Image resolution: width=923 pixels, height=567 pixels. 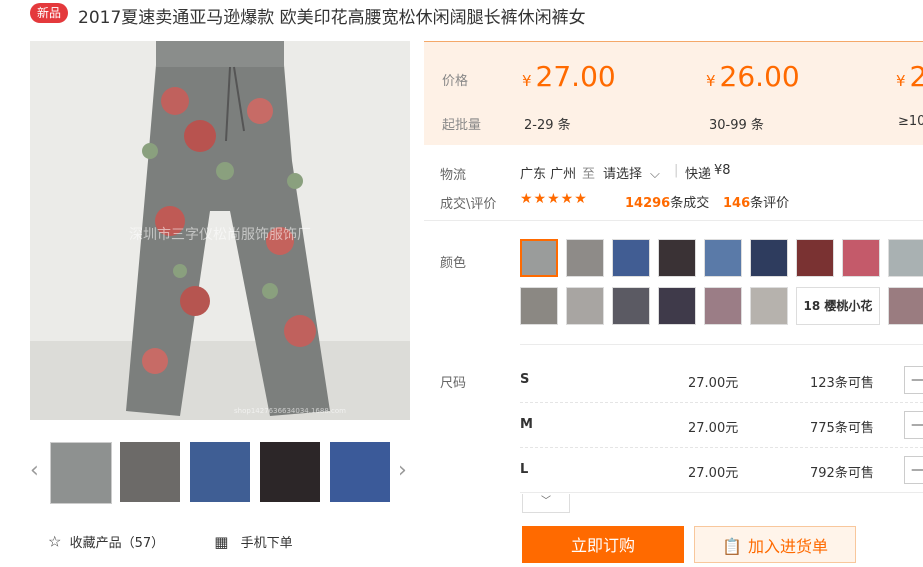 I want to click on add-to-cart-label: 加入进货单, so click(x=787, y=546).